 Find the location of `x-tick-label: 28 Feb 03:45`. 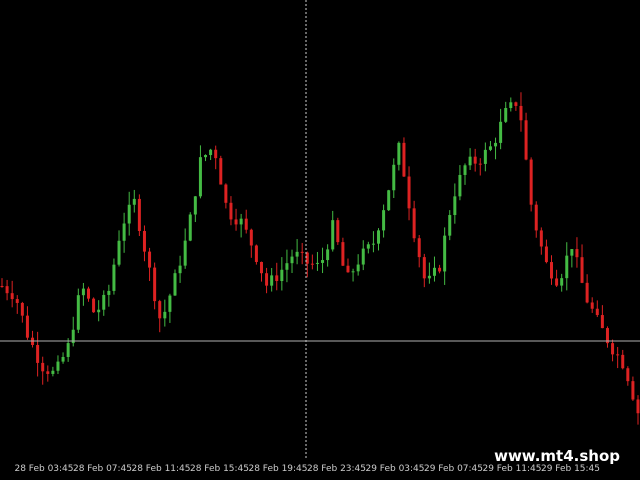

x-tick-label: 28 Feb 03:45 is located at coordinates (43, 469).